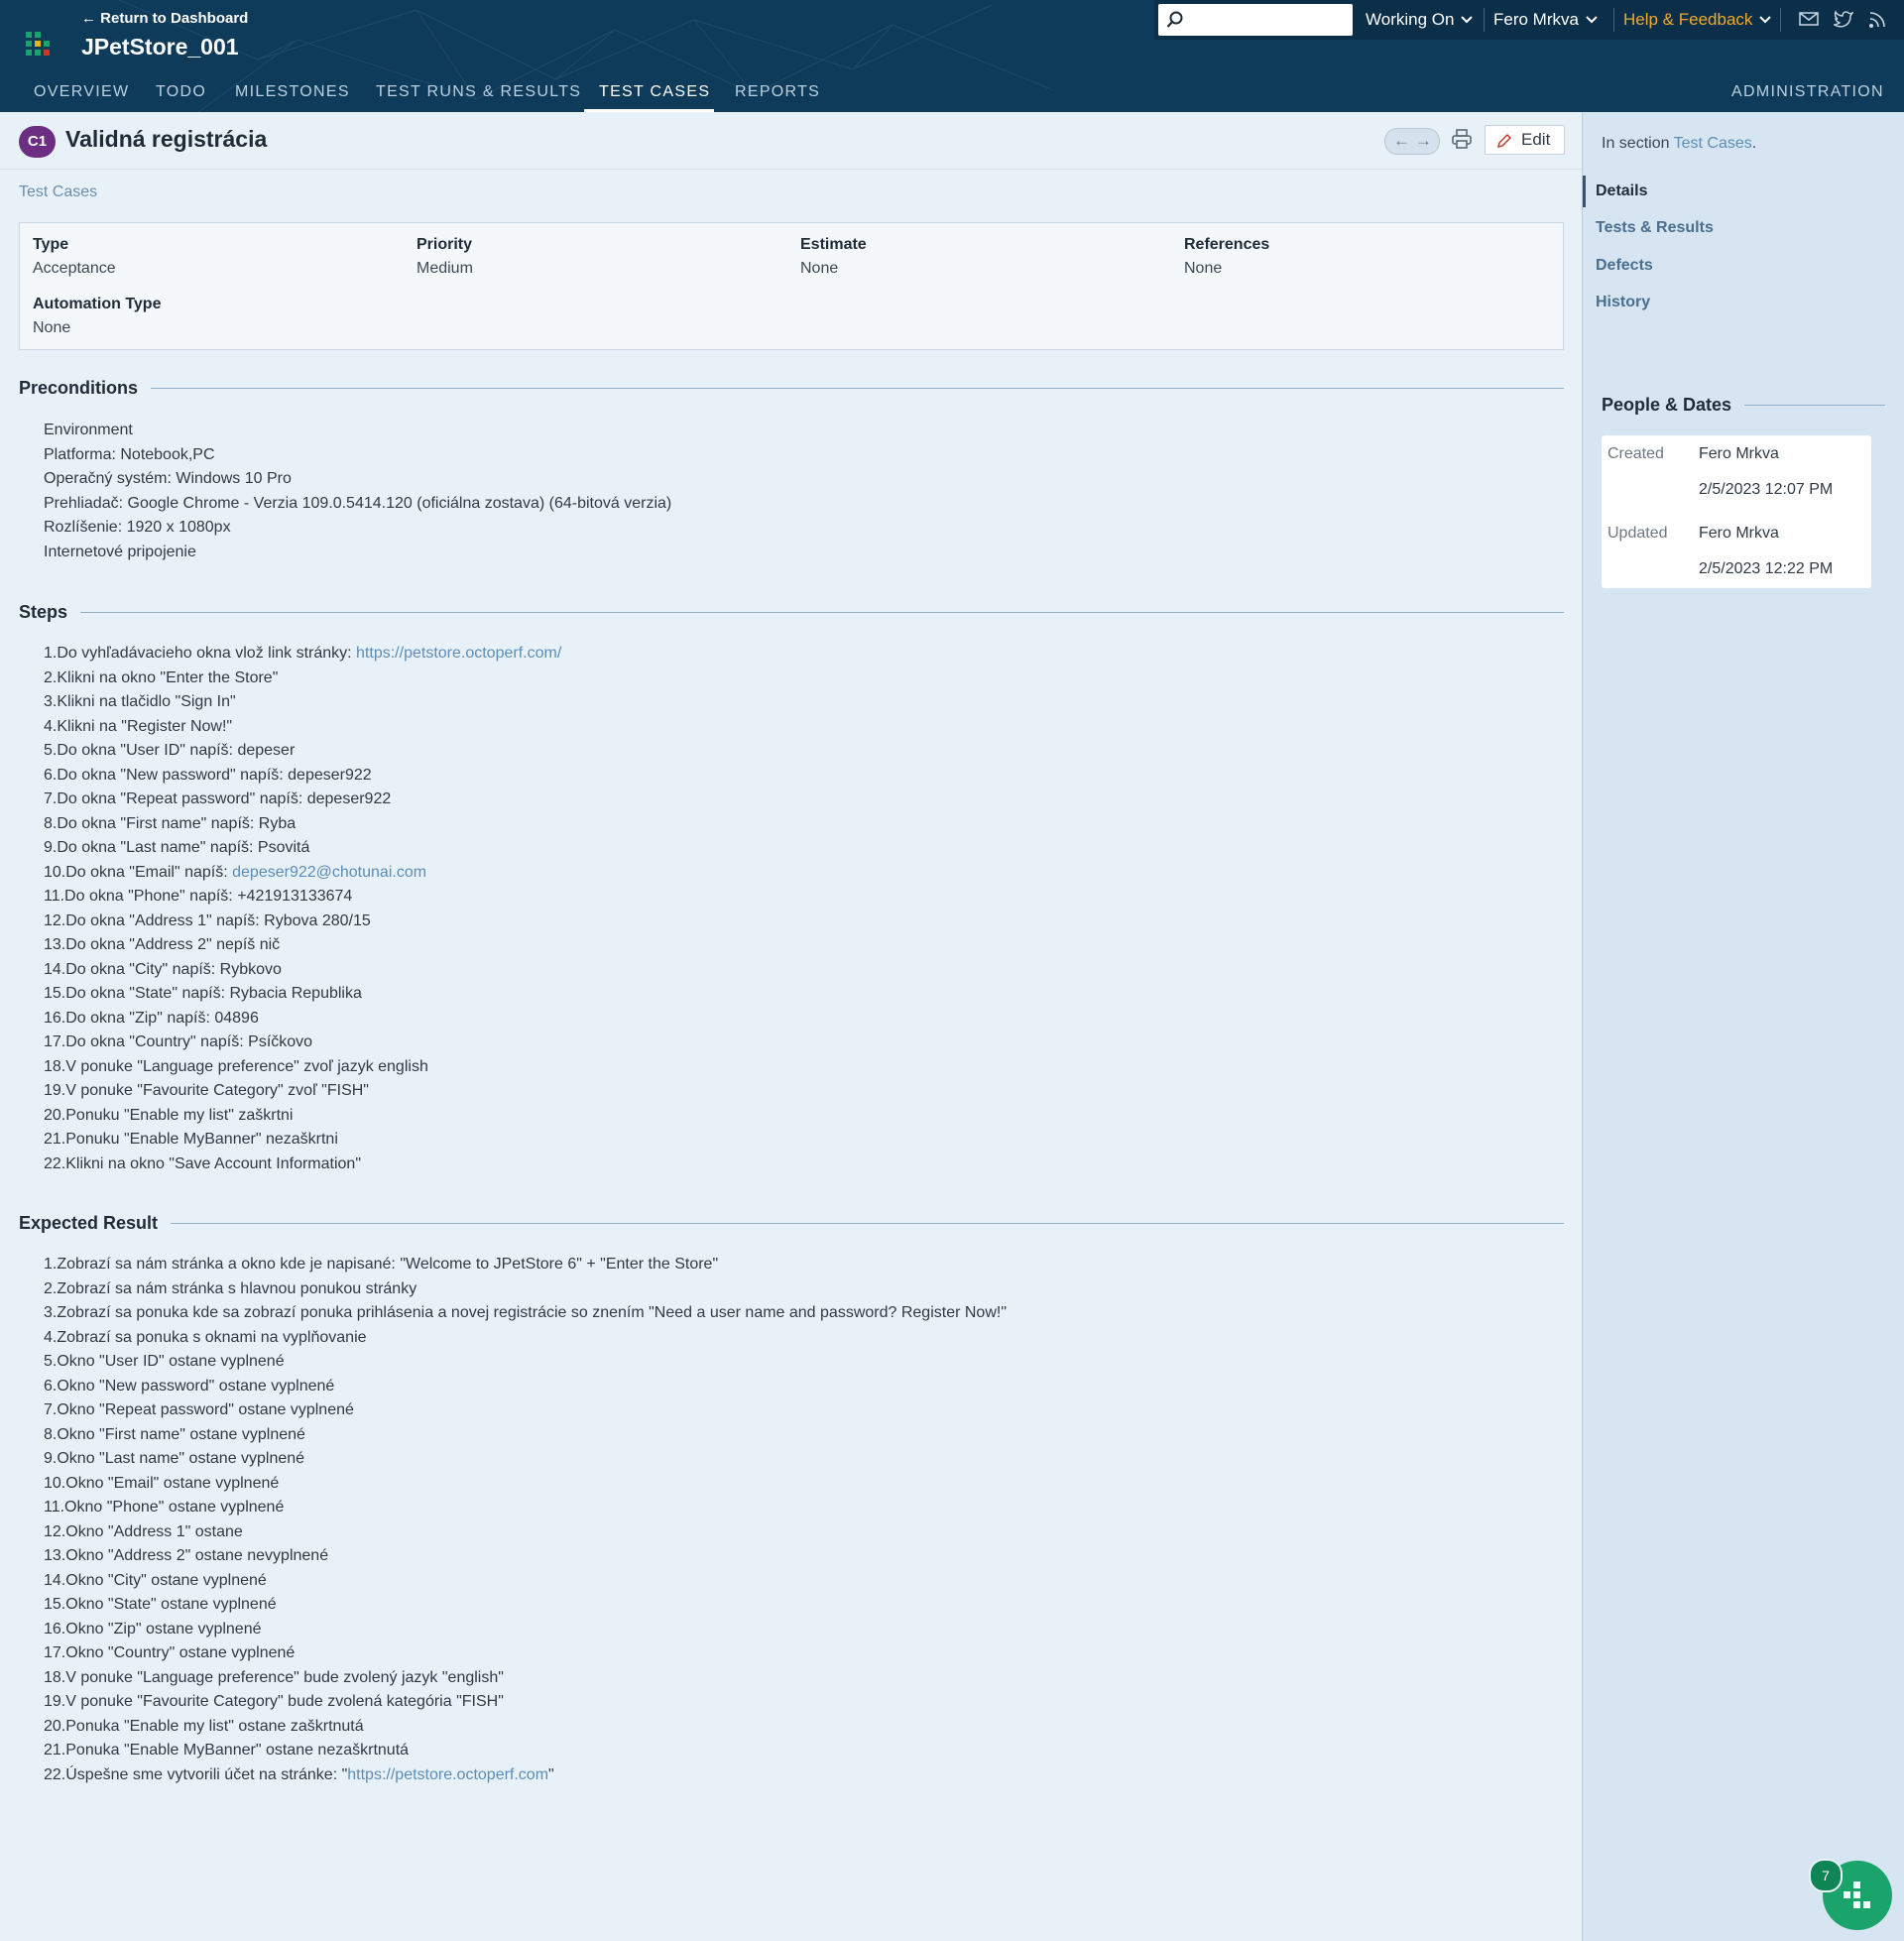 This screenshot has width=1904, height=1941. Describe the element at coordinates (1536, 139) in the screenshot. I see `edit-button-label: Edit` at that location.